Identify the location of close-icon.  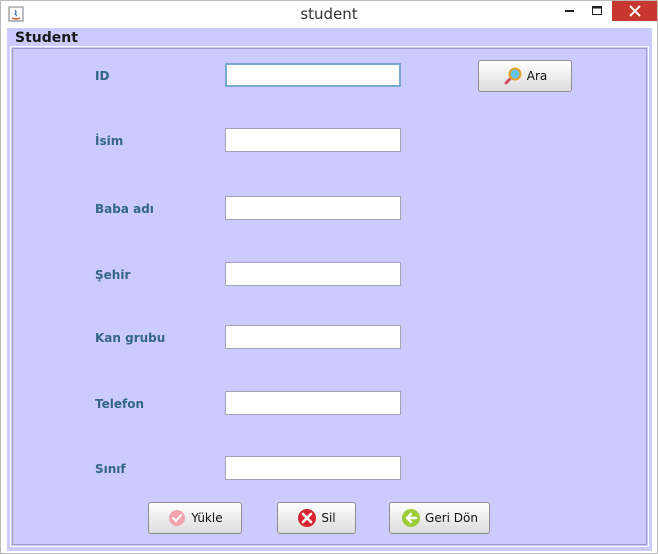
(634, 11).